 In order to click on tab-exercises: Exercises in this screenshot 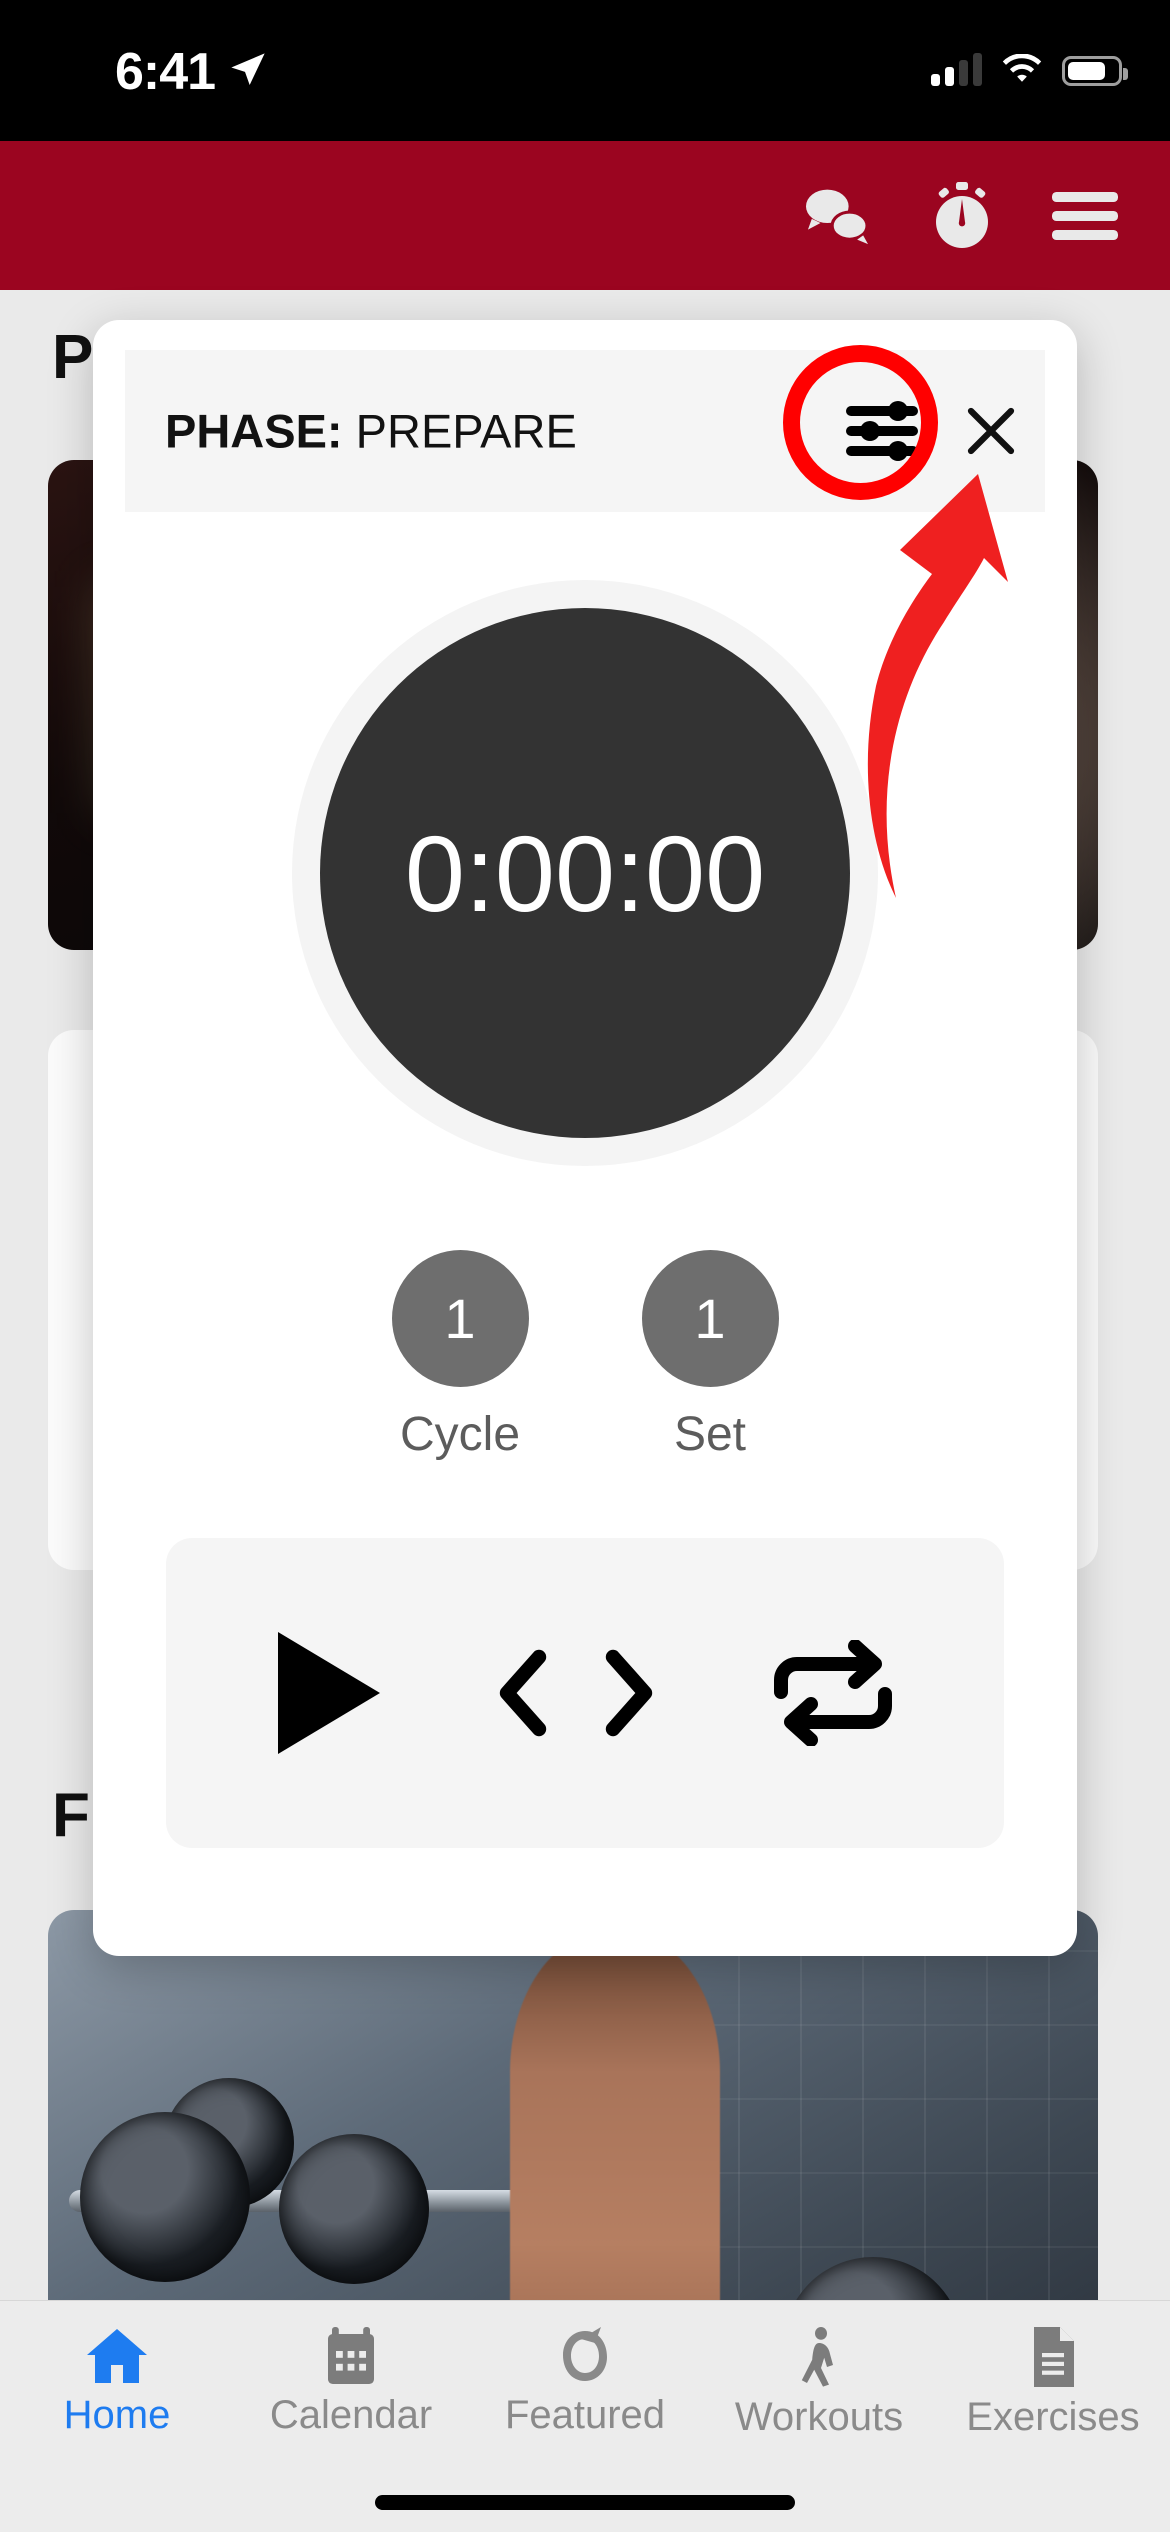, I will do `click(1053, 2383)`.